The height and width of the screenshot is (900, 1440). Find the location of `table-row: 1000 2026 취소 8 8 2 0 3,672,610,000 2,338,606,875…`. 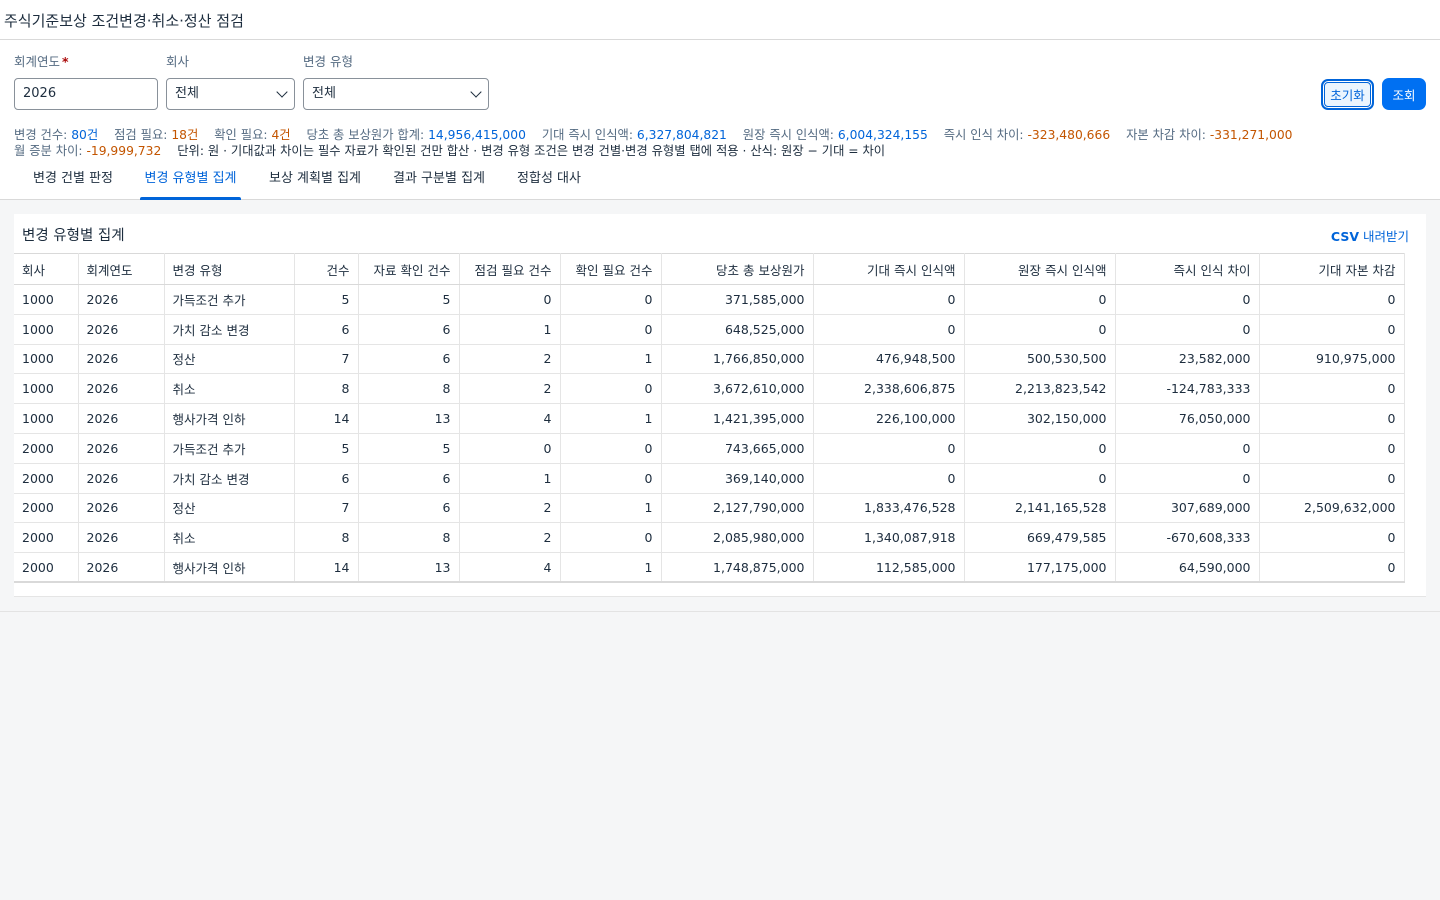

table-row: 1000 2026 취소 8 8 2 0 3,672,610,000 2,338,606,875… is located at coordinates (709, 389).